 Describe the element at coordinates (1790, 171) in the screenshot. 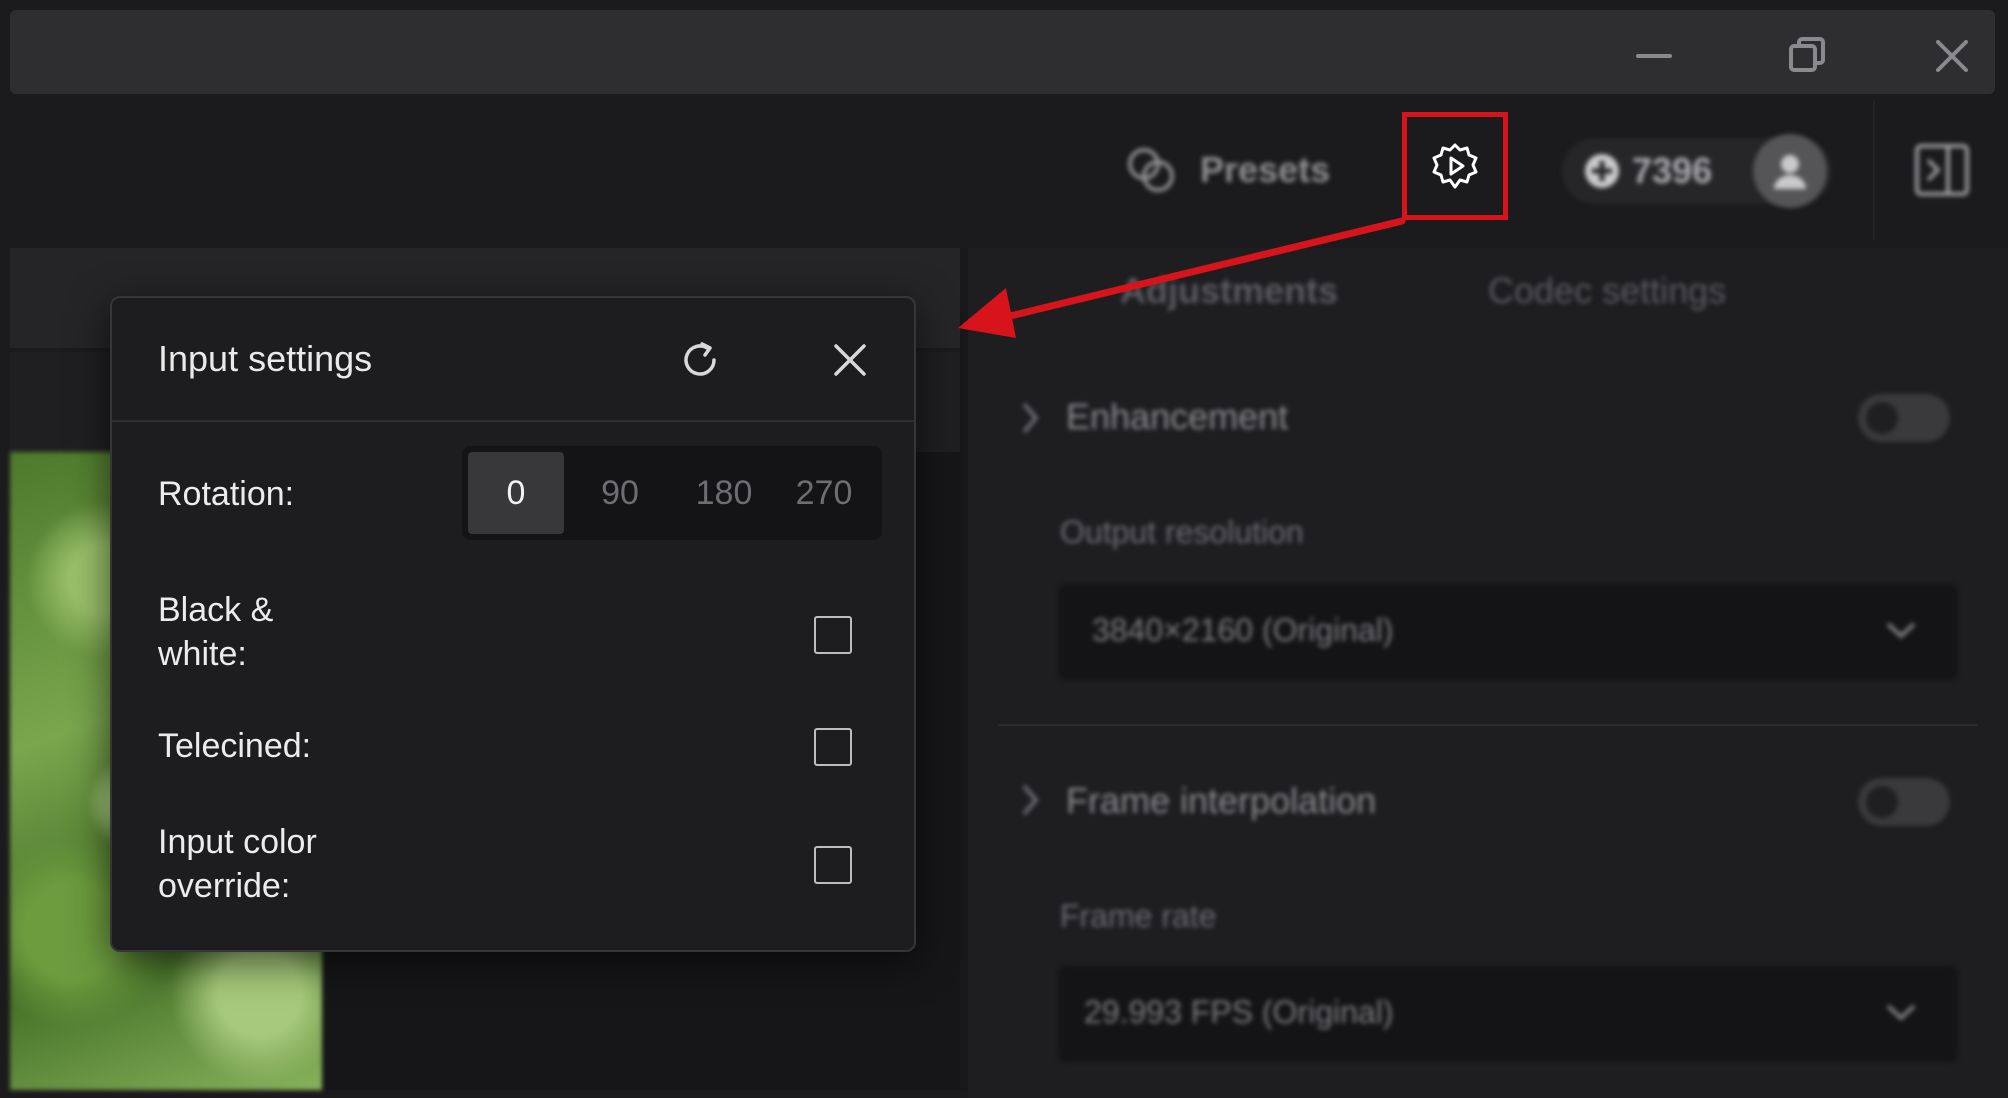

I see `user-icon` at that location.